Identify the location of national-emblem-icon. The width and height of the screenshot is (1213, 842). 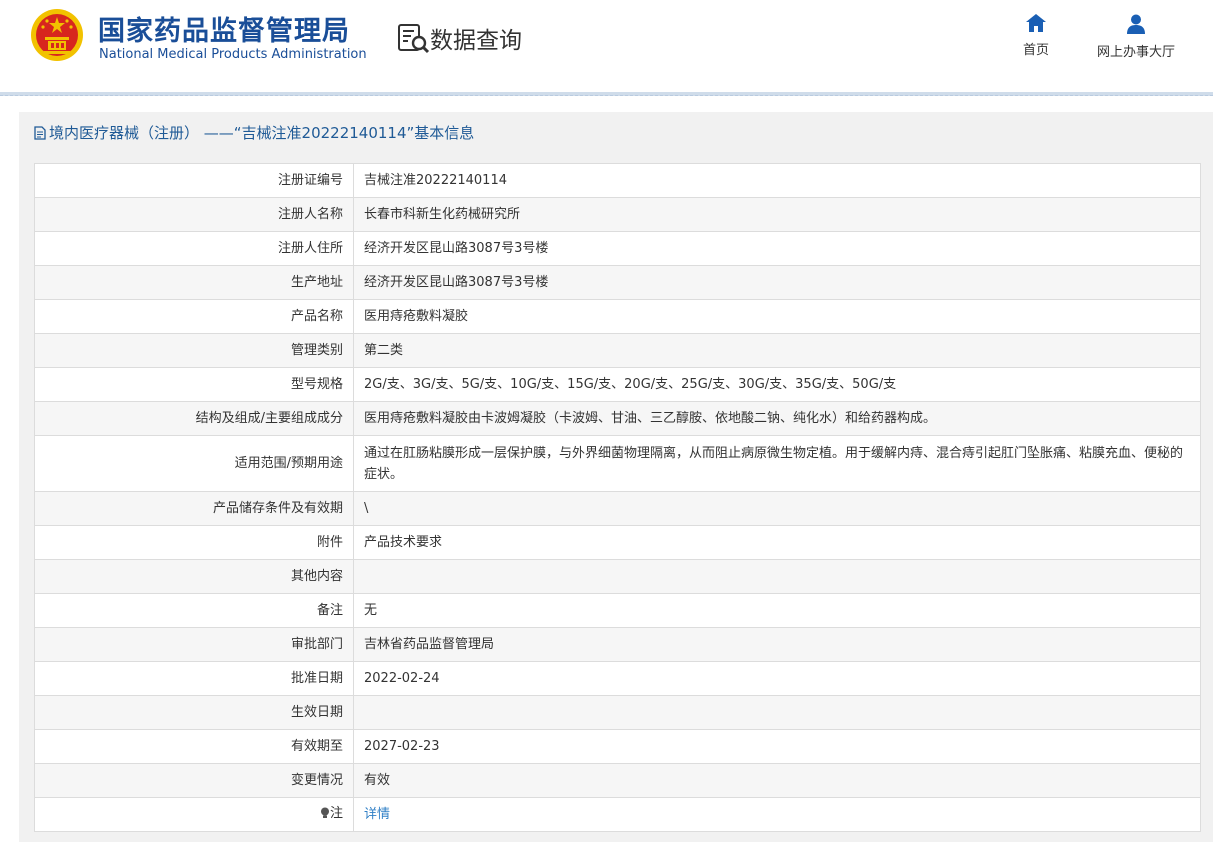
(57, 35).